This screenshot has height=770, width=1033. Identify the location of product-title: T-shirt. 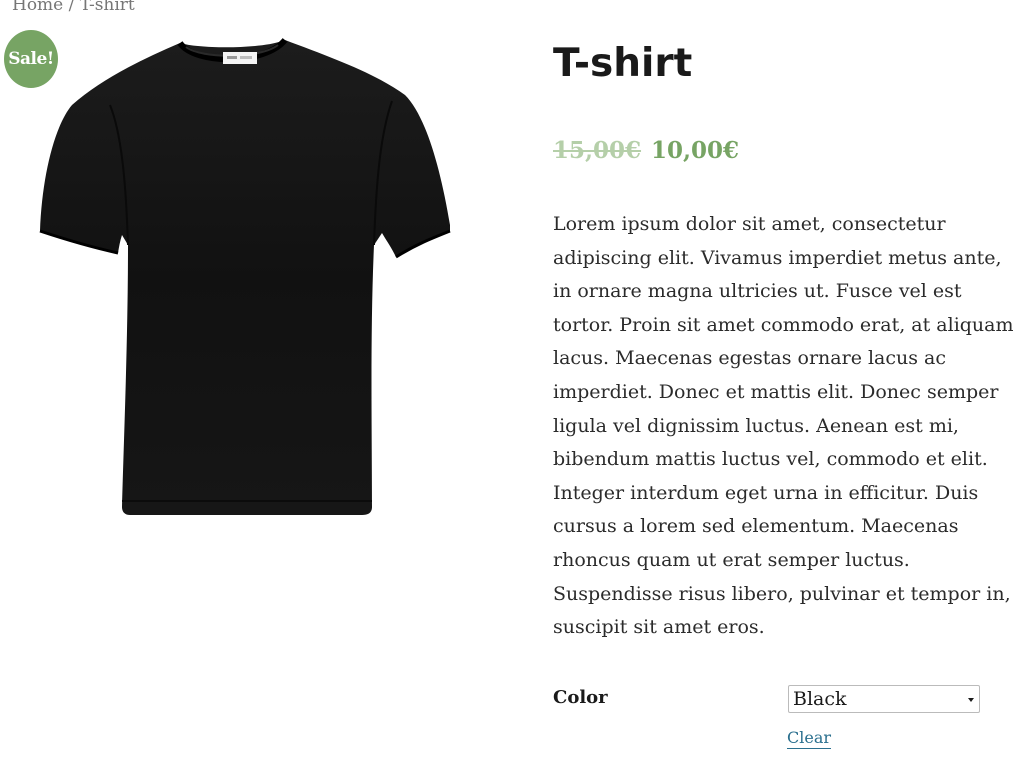
(623, 63).